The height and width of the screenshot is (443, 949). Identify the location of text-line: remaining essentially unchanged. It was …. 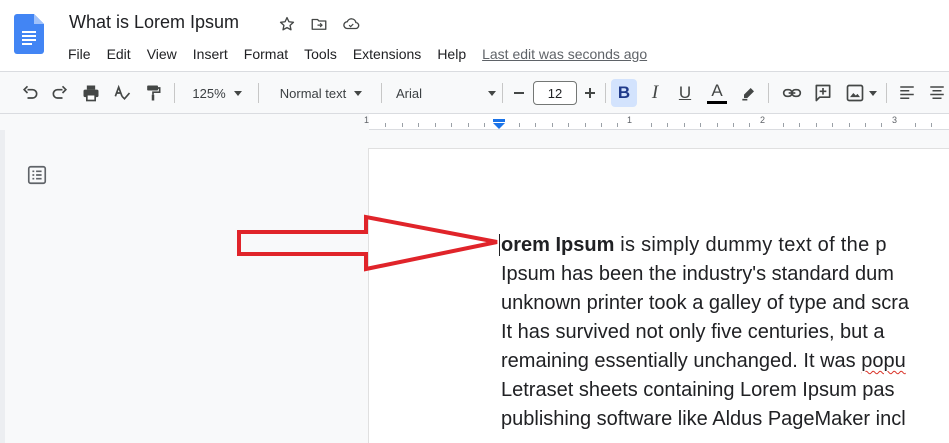
(725, 361).